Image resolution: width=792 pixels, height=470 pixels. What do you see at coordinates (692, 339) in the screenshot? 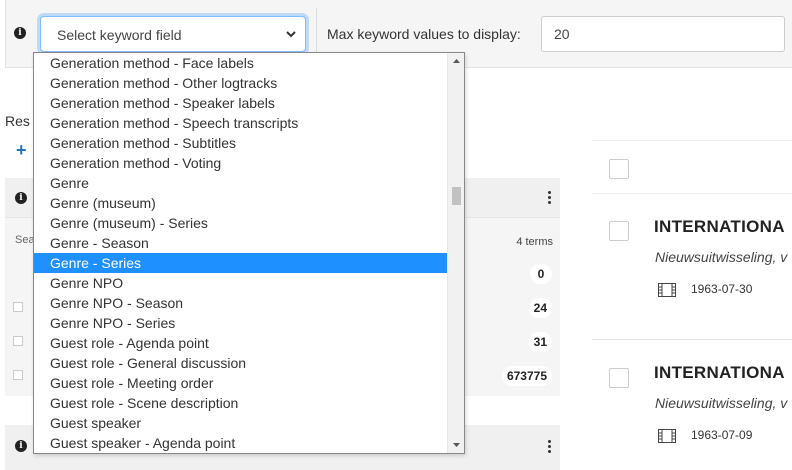
I see `result-divider` at bounding box center [692, 339].